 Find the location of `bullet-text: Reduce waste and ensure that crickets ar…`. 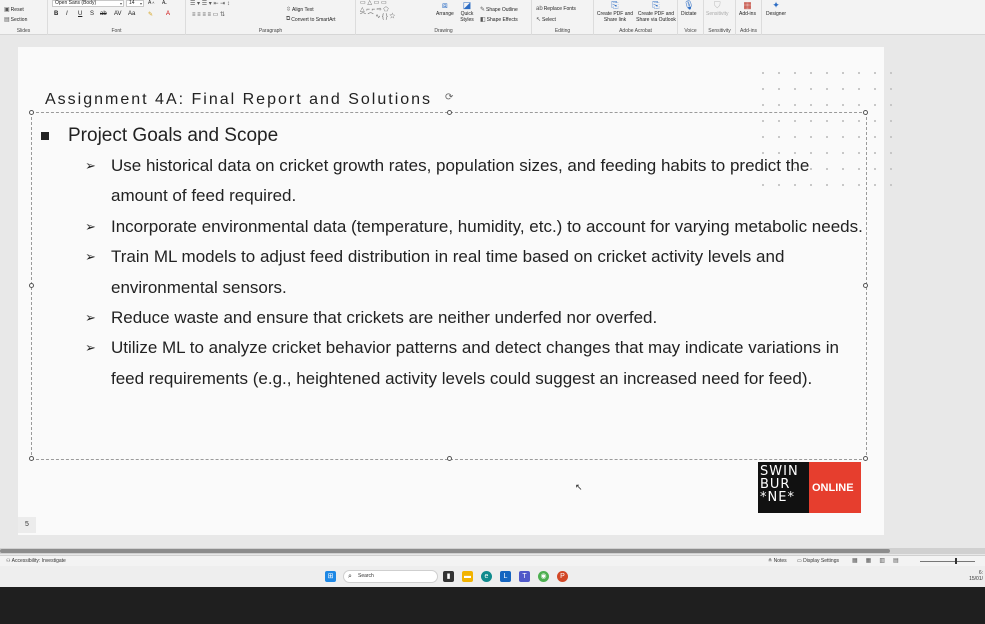

bullet-text: Reduce waste and ensure that crickets ar… is located at coordinates (384, 318).